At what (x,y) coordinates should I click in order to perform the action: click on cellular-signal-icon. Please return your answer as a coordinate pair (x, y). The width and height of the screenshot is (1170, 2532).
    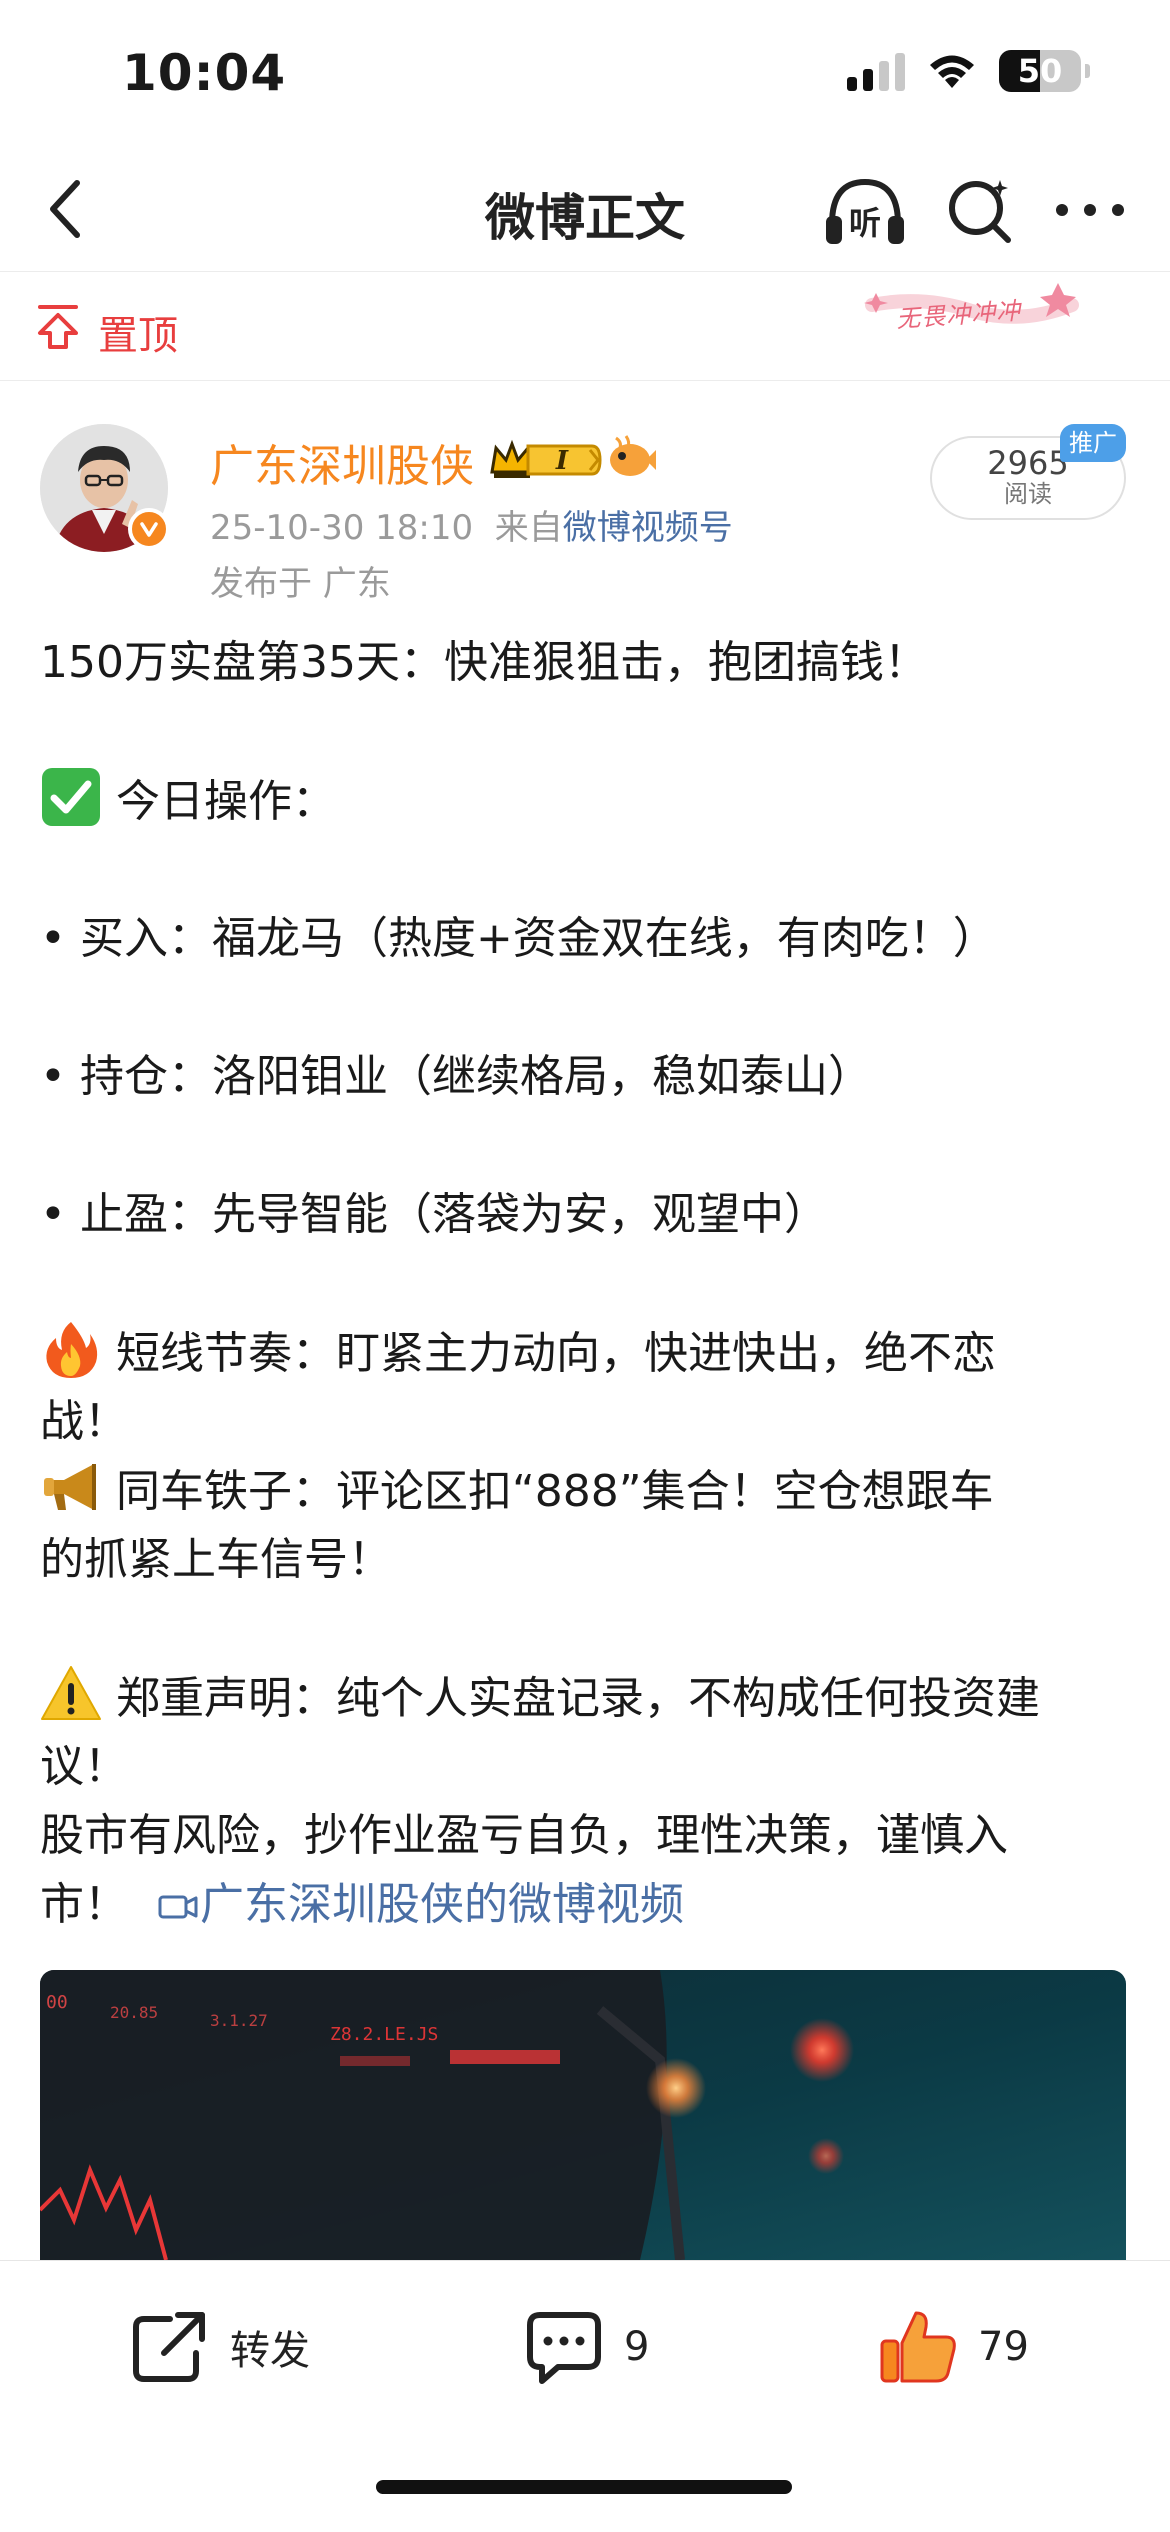
    Looking at the image, I should click on (876, 71).